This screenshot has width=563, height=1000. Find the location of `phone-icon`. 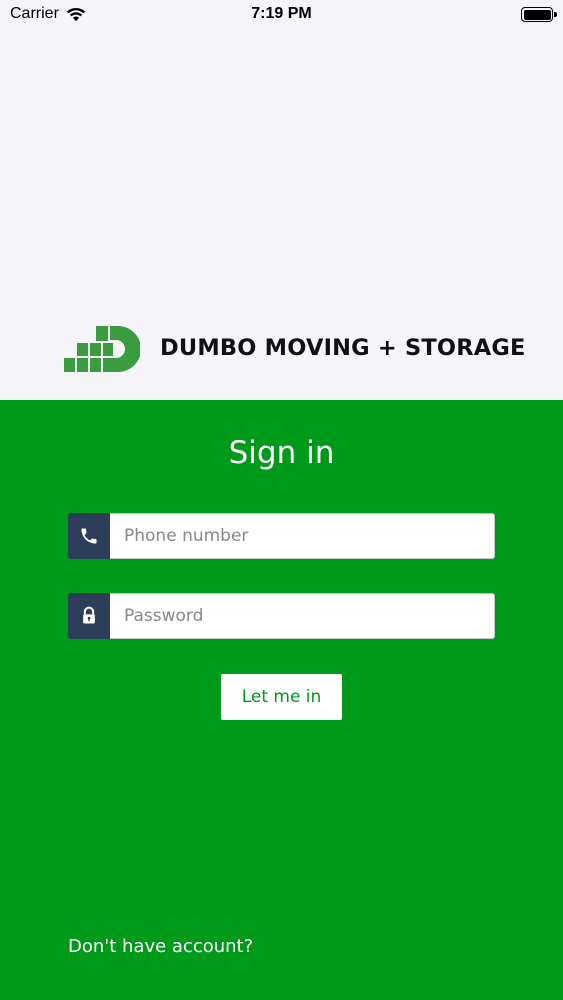

phone-icon is located at coordinates (89, 536).